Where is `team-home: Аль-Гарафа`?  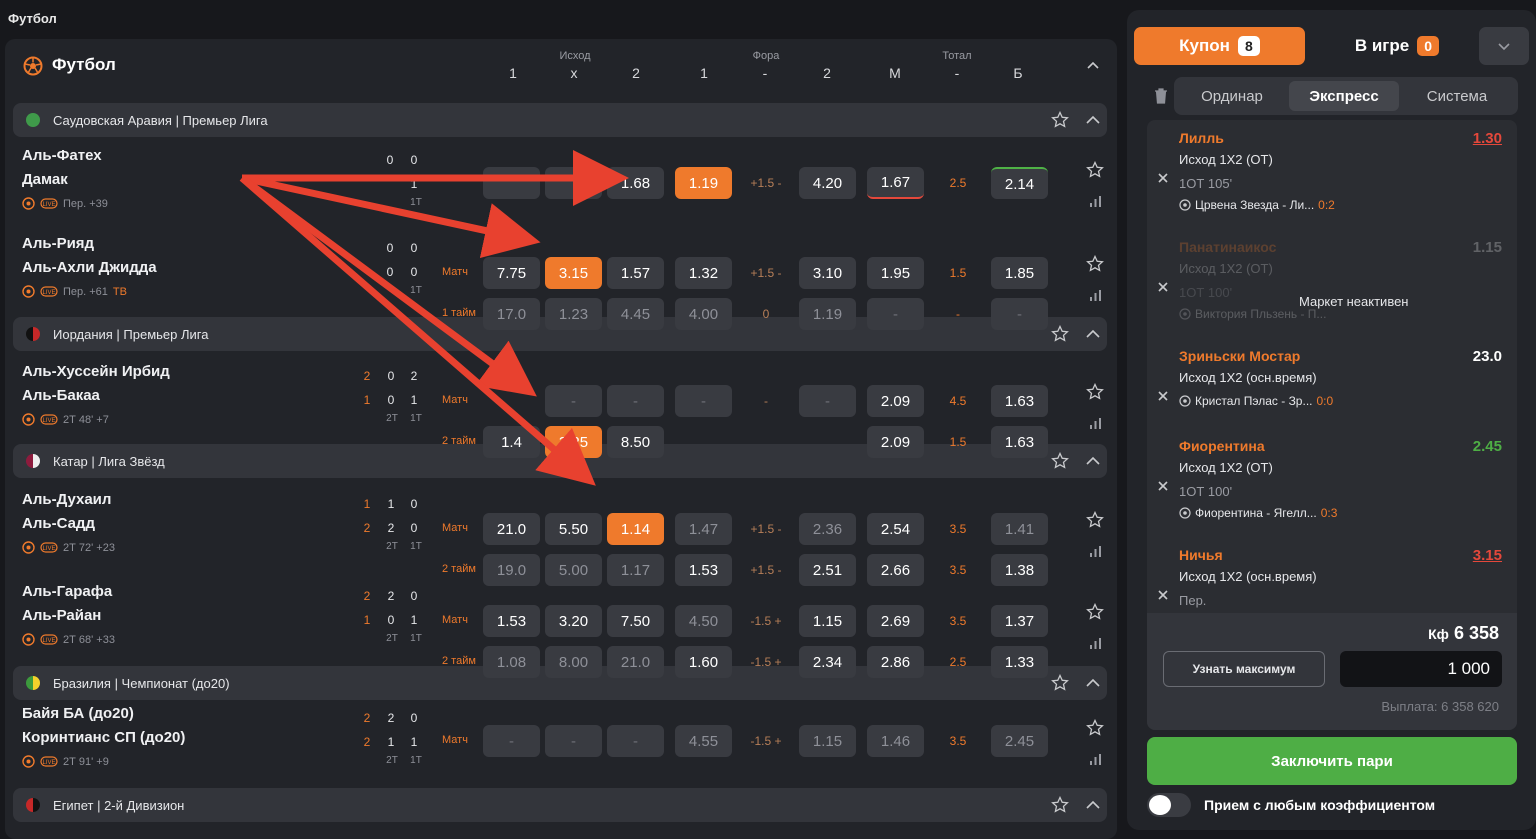 team-home: Аль-Гарафа is located at coordinates (67, 591).